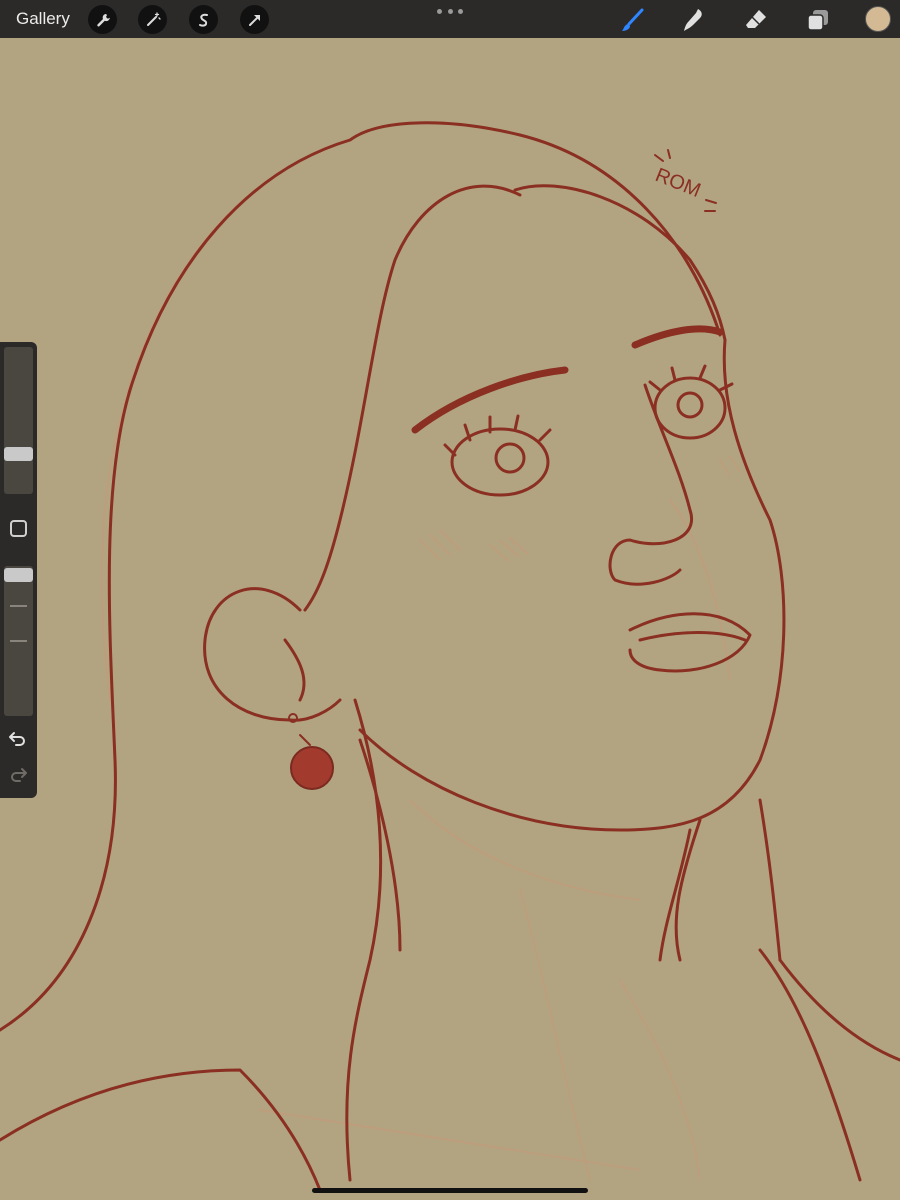 Image resolution: width=900 pixels, height=1200 pixels. I want to click on layers-icon, so click(817, 20).